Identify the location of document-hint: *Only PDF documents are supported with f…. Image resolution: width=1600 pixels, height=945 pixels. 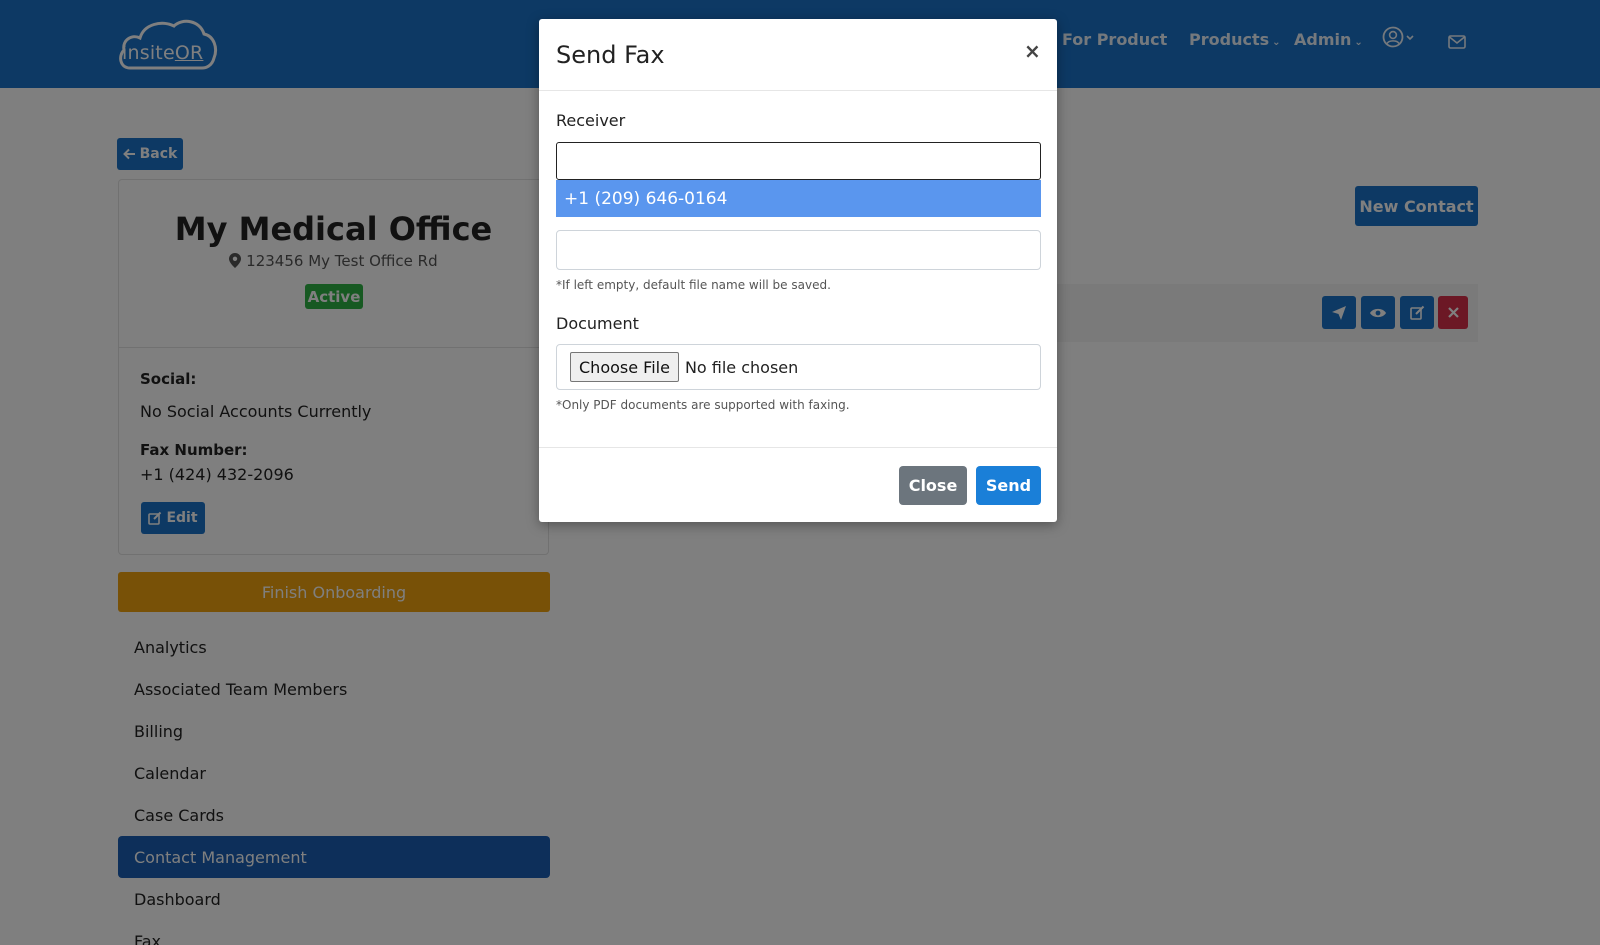
(703, 405).